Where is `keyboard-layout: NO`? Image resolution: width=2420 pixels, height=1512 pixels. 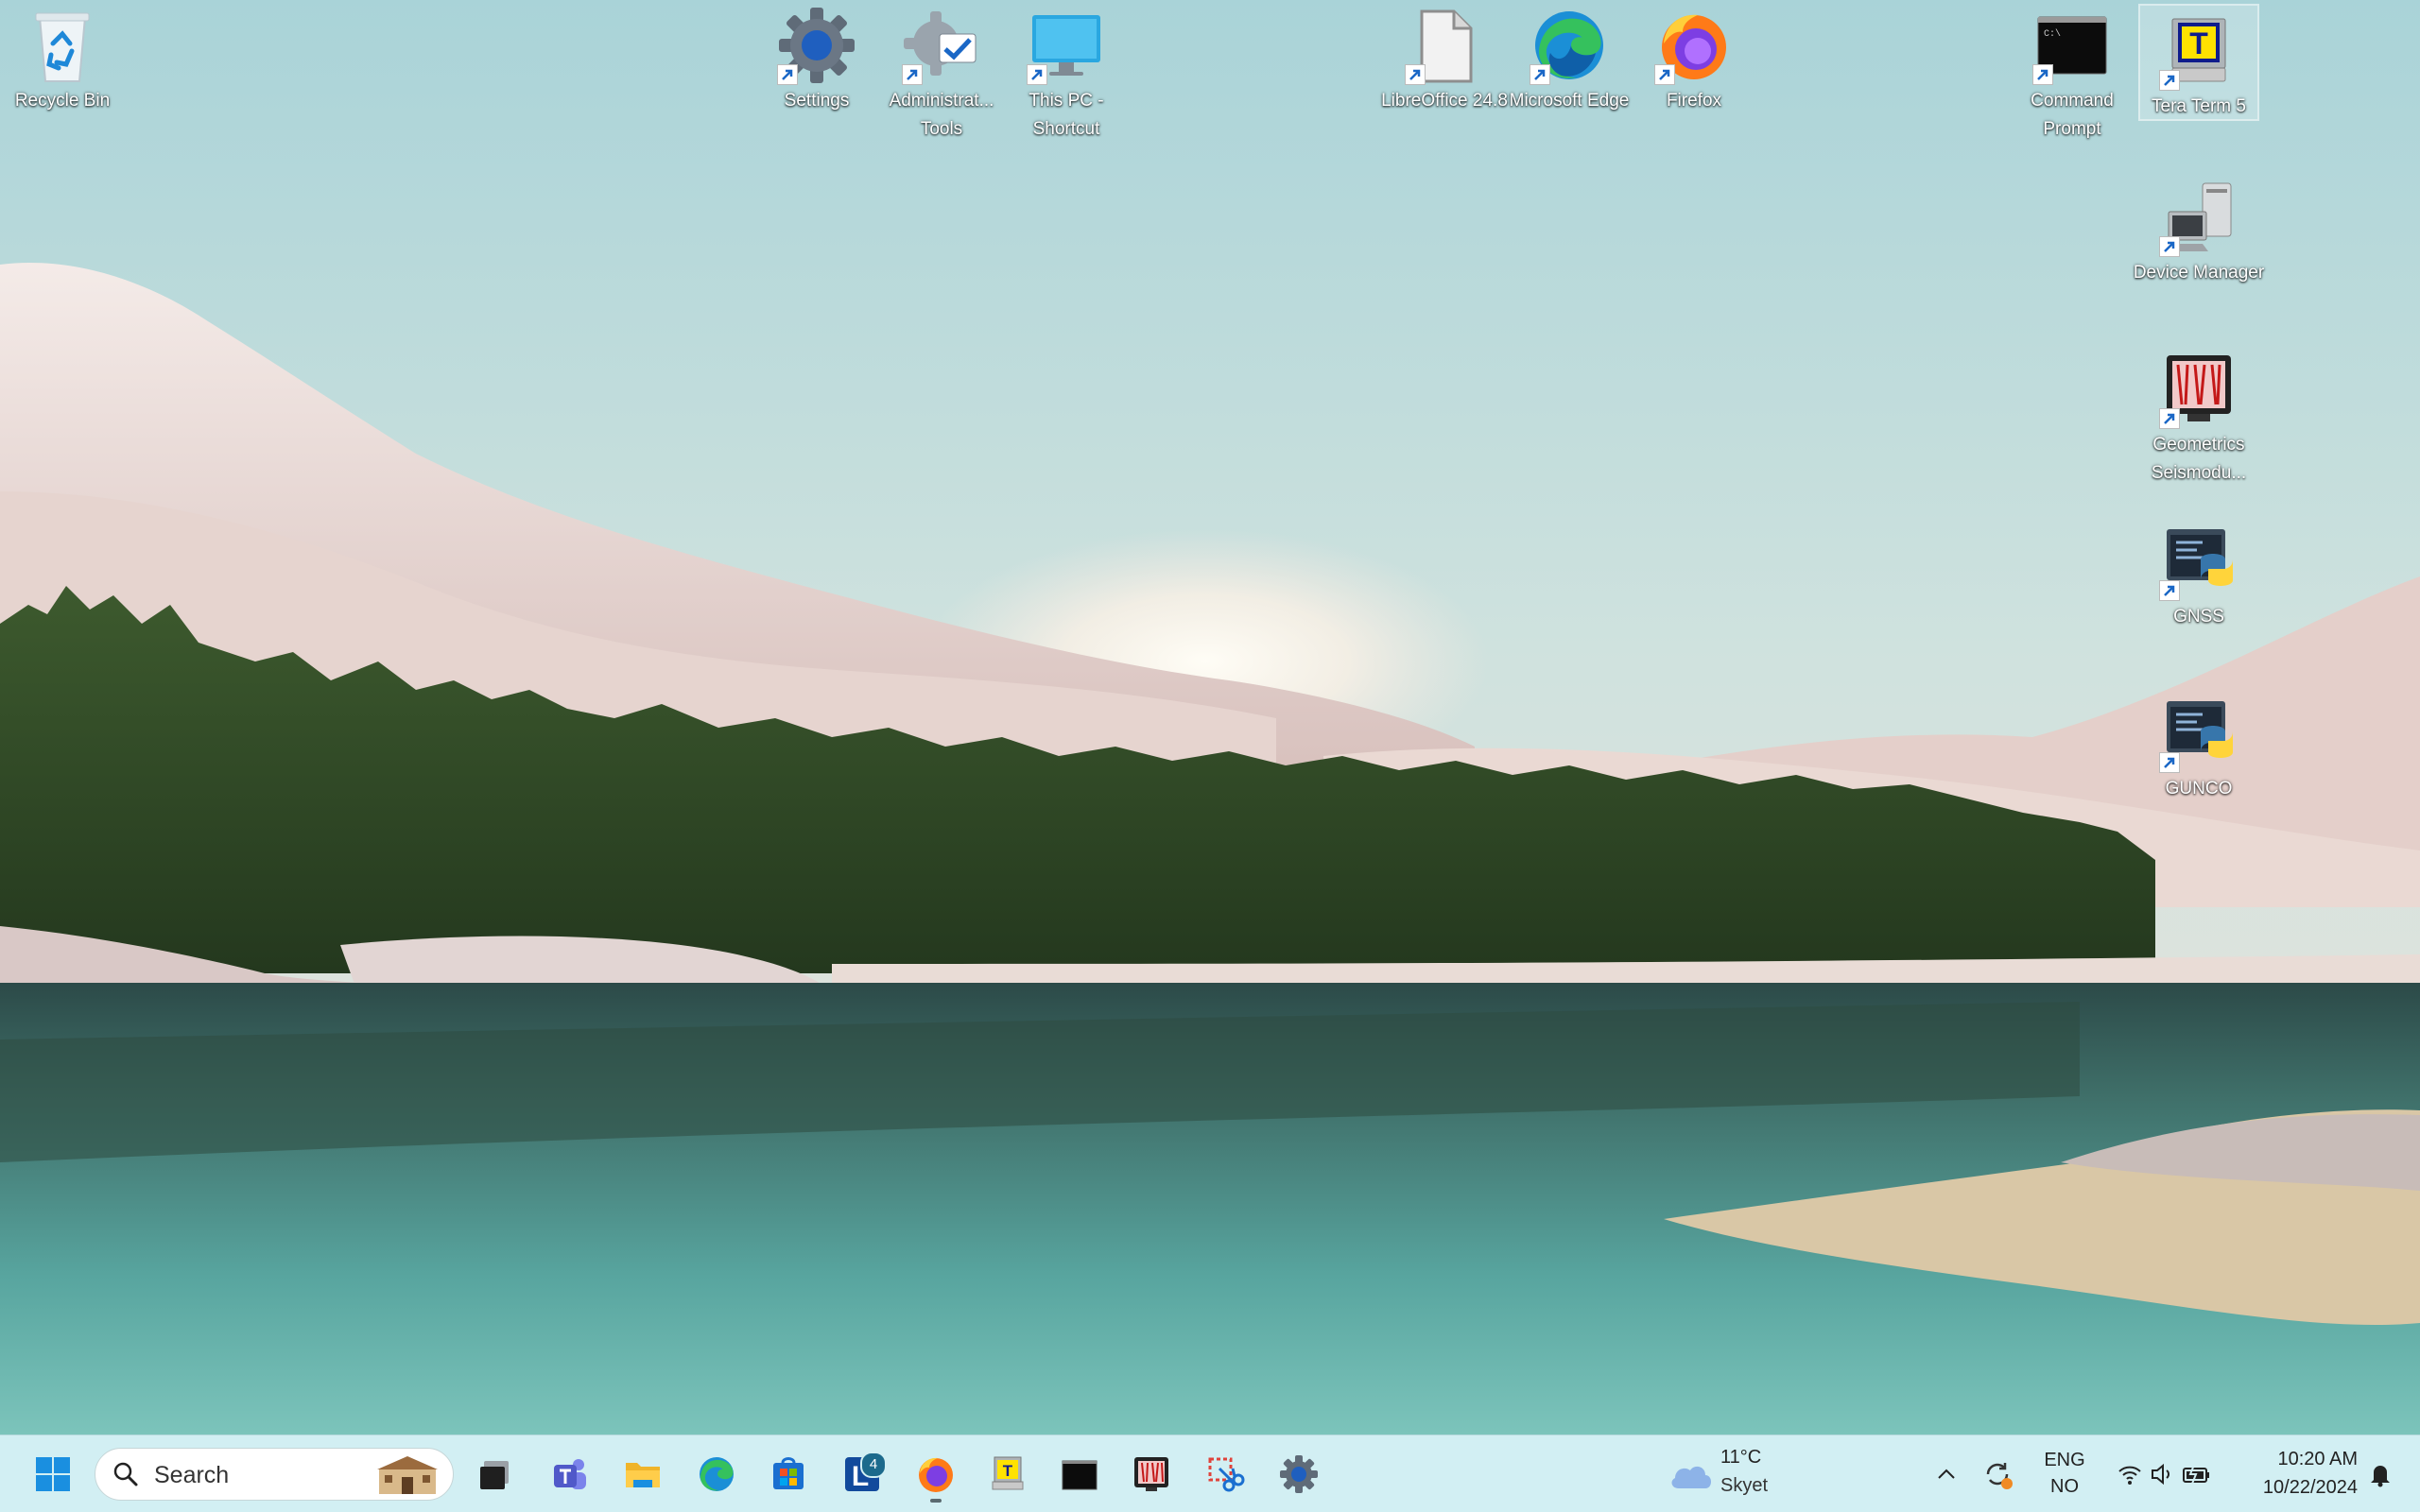 keyboard-layout: NO is located at coordinates (2064, 1486).